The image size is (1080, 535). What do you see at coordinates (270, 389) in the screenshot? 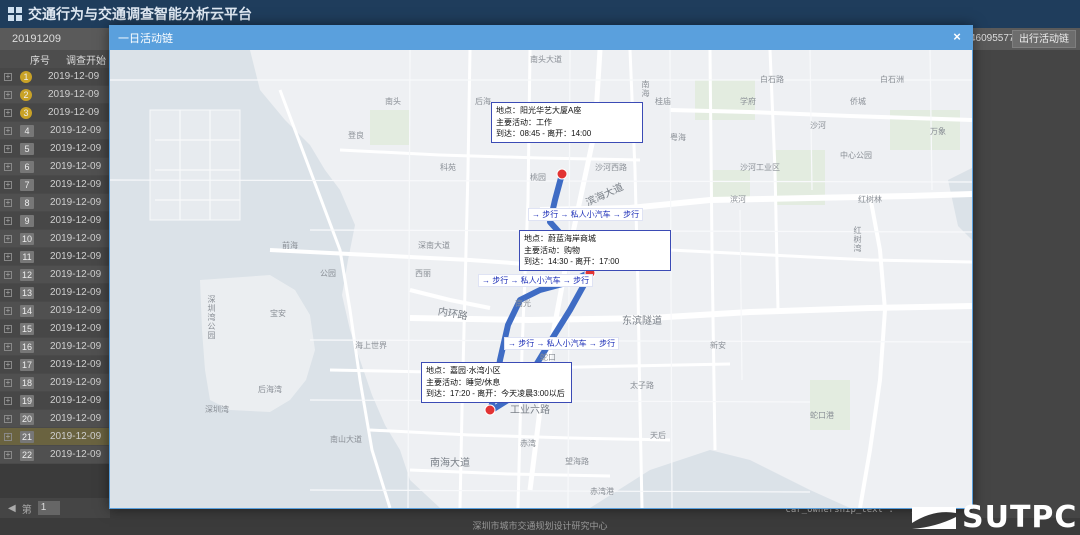
I see `label-houhai-bay: 后海湾` at bounding box center [270, 389].